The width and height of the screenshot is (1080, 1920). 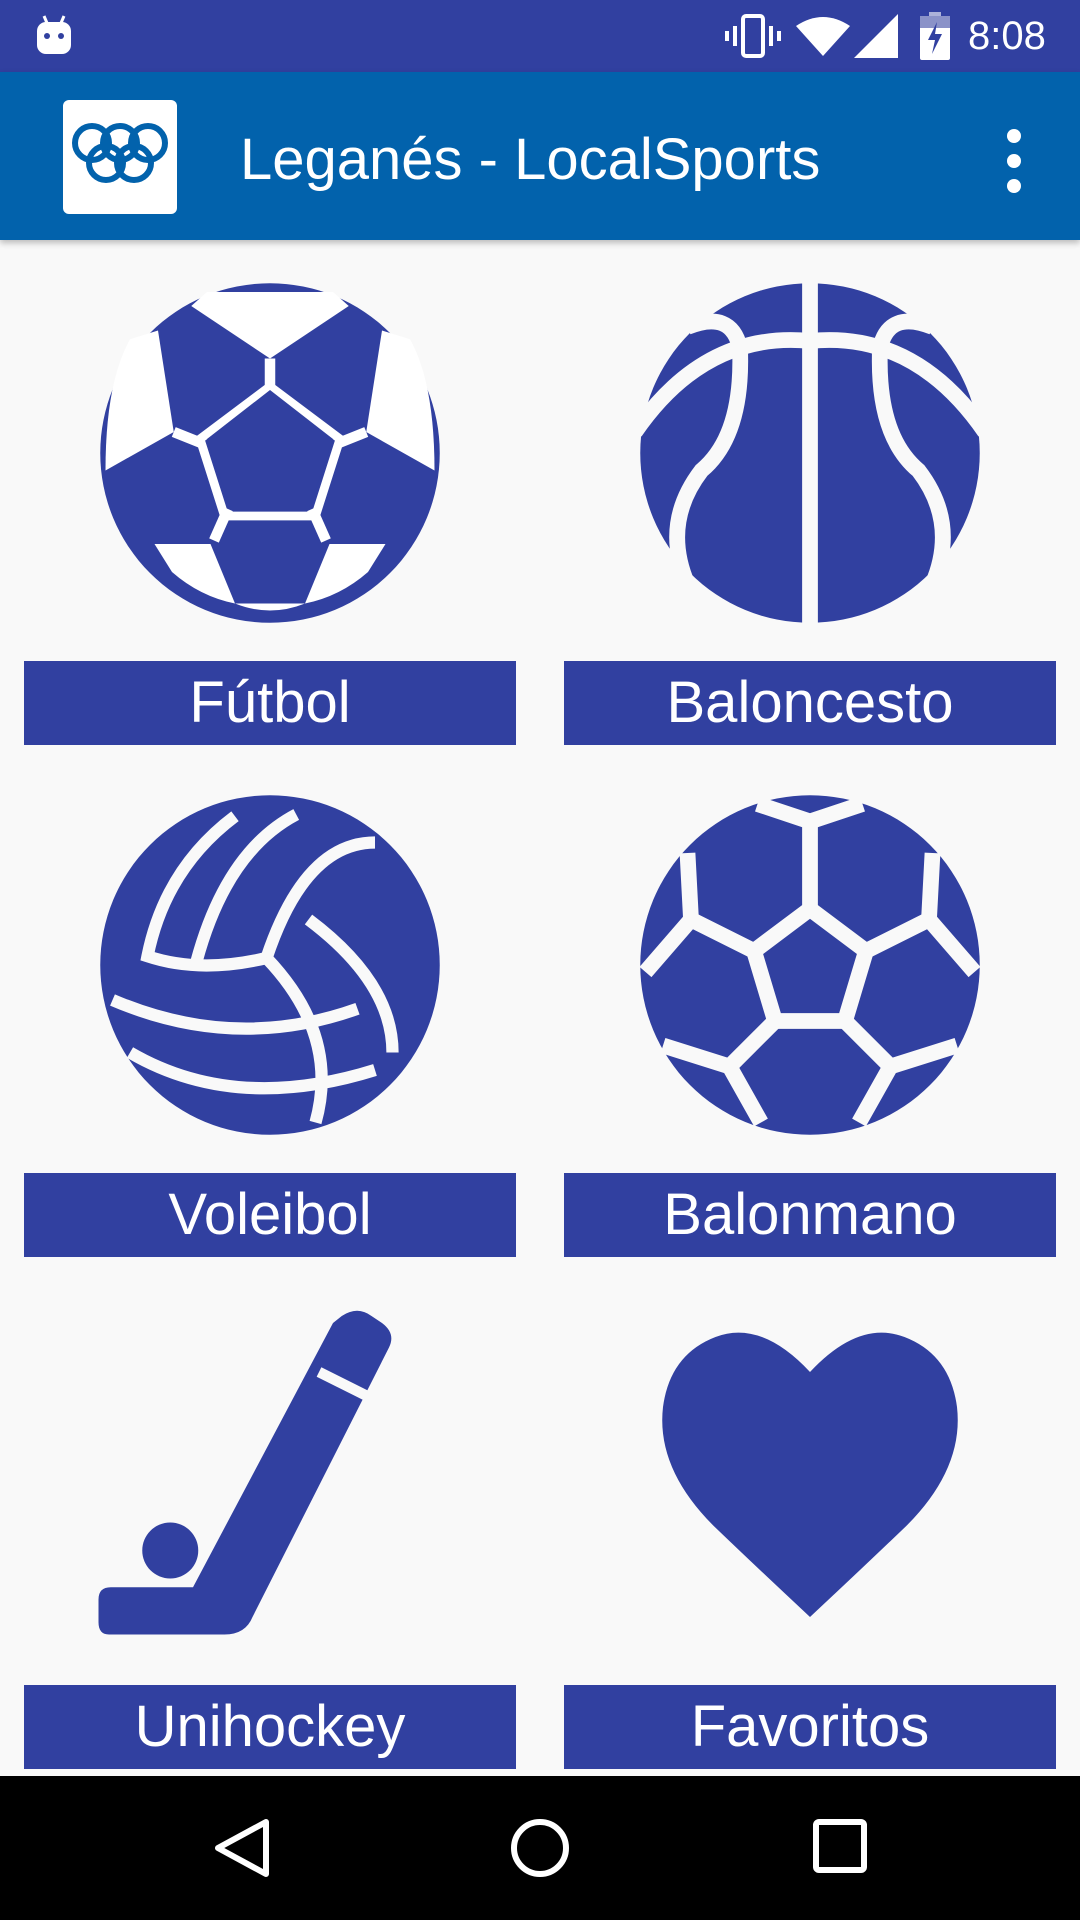 I want to click on app-bar: Leganés - LocalSports, so click(x=540, y=156).